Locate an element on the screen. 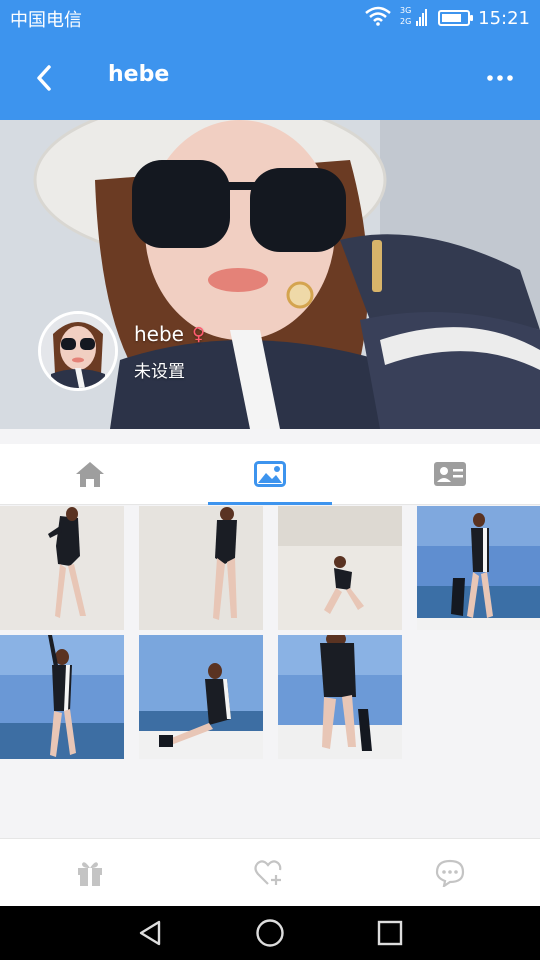  nav-back-button is located at coordinates (150, 933).